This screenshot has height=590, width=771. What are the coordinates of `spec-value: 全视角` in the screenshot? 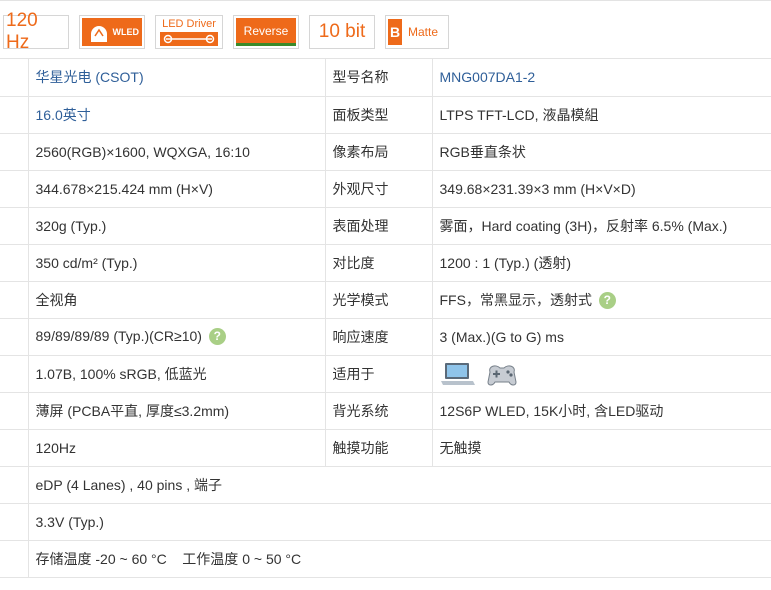 It's located at (177, 300).